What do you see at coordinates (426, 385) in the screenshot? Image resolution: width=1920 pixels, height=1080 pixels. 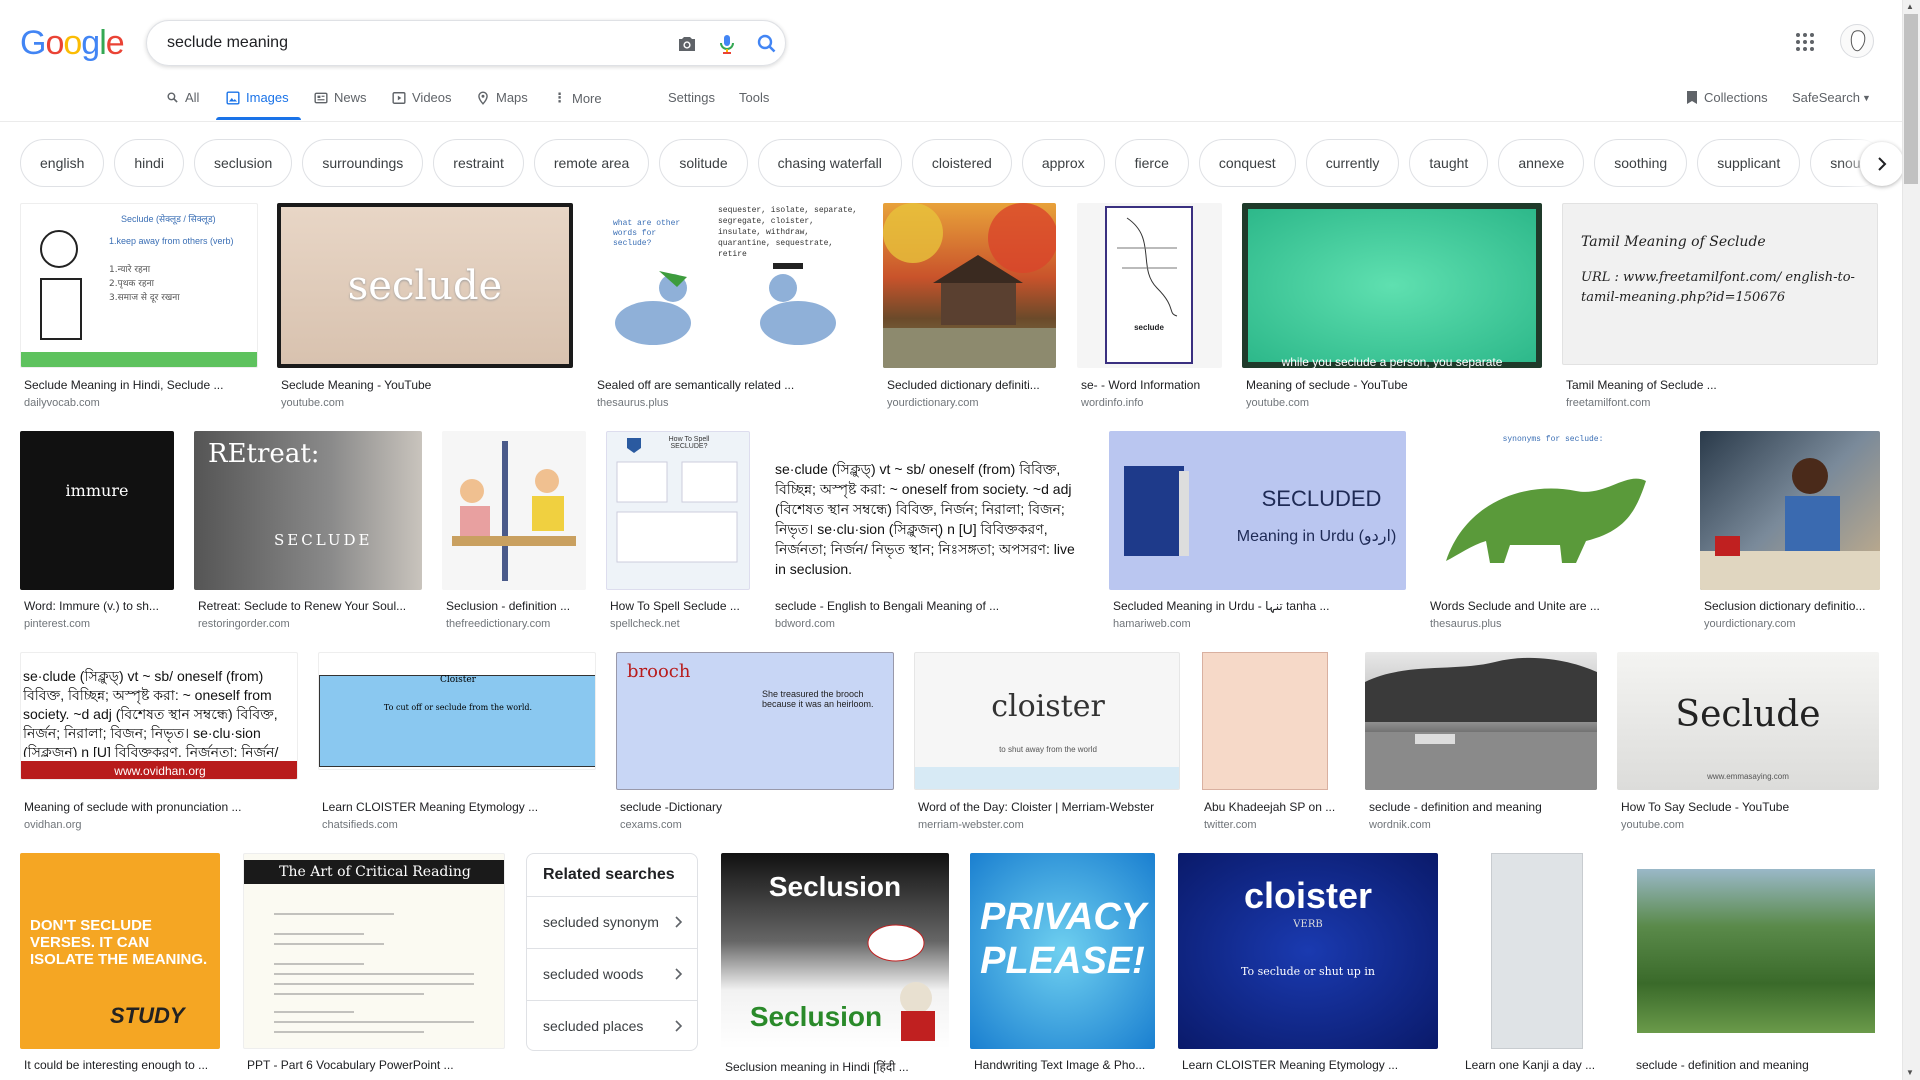 I see `result-title: Seclude Meaning - YouTube` at bounding box center [426, 385].